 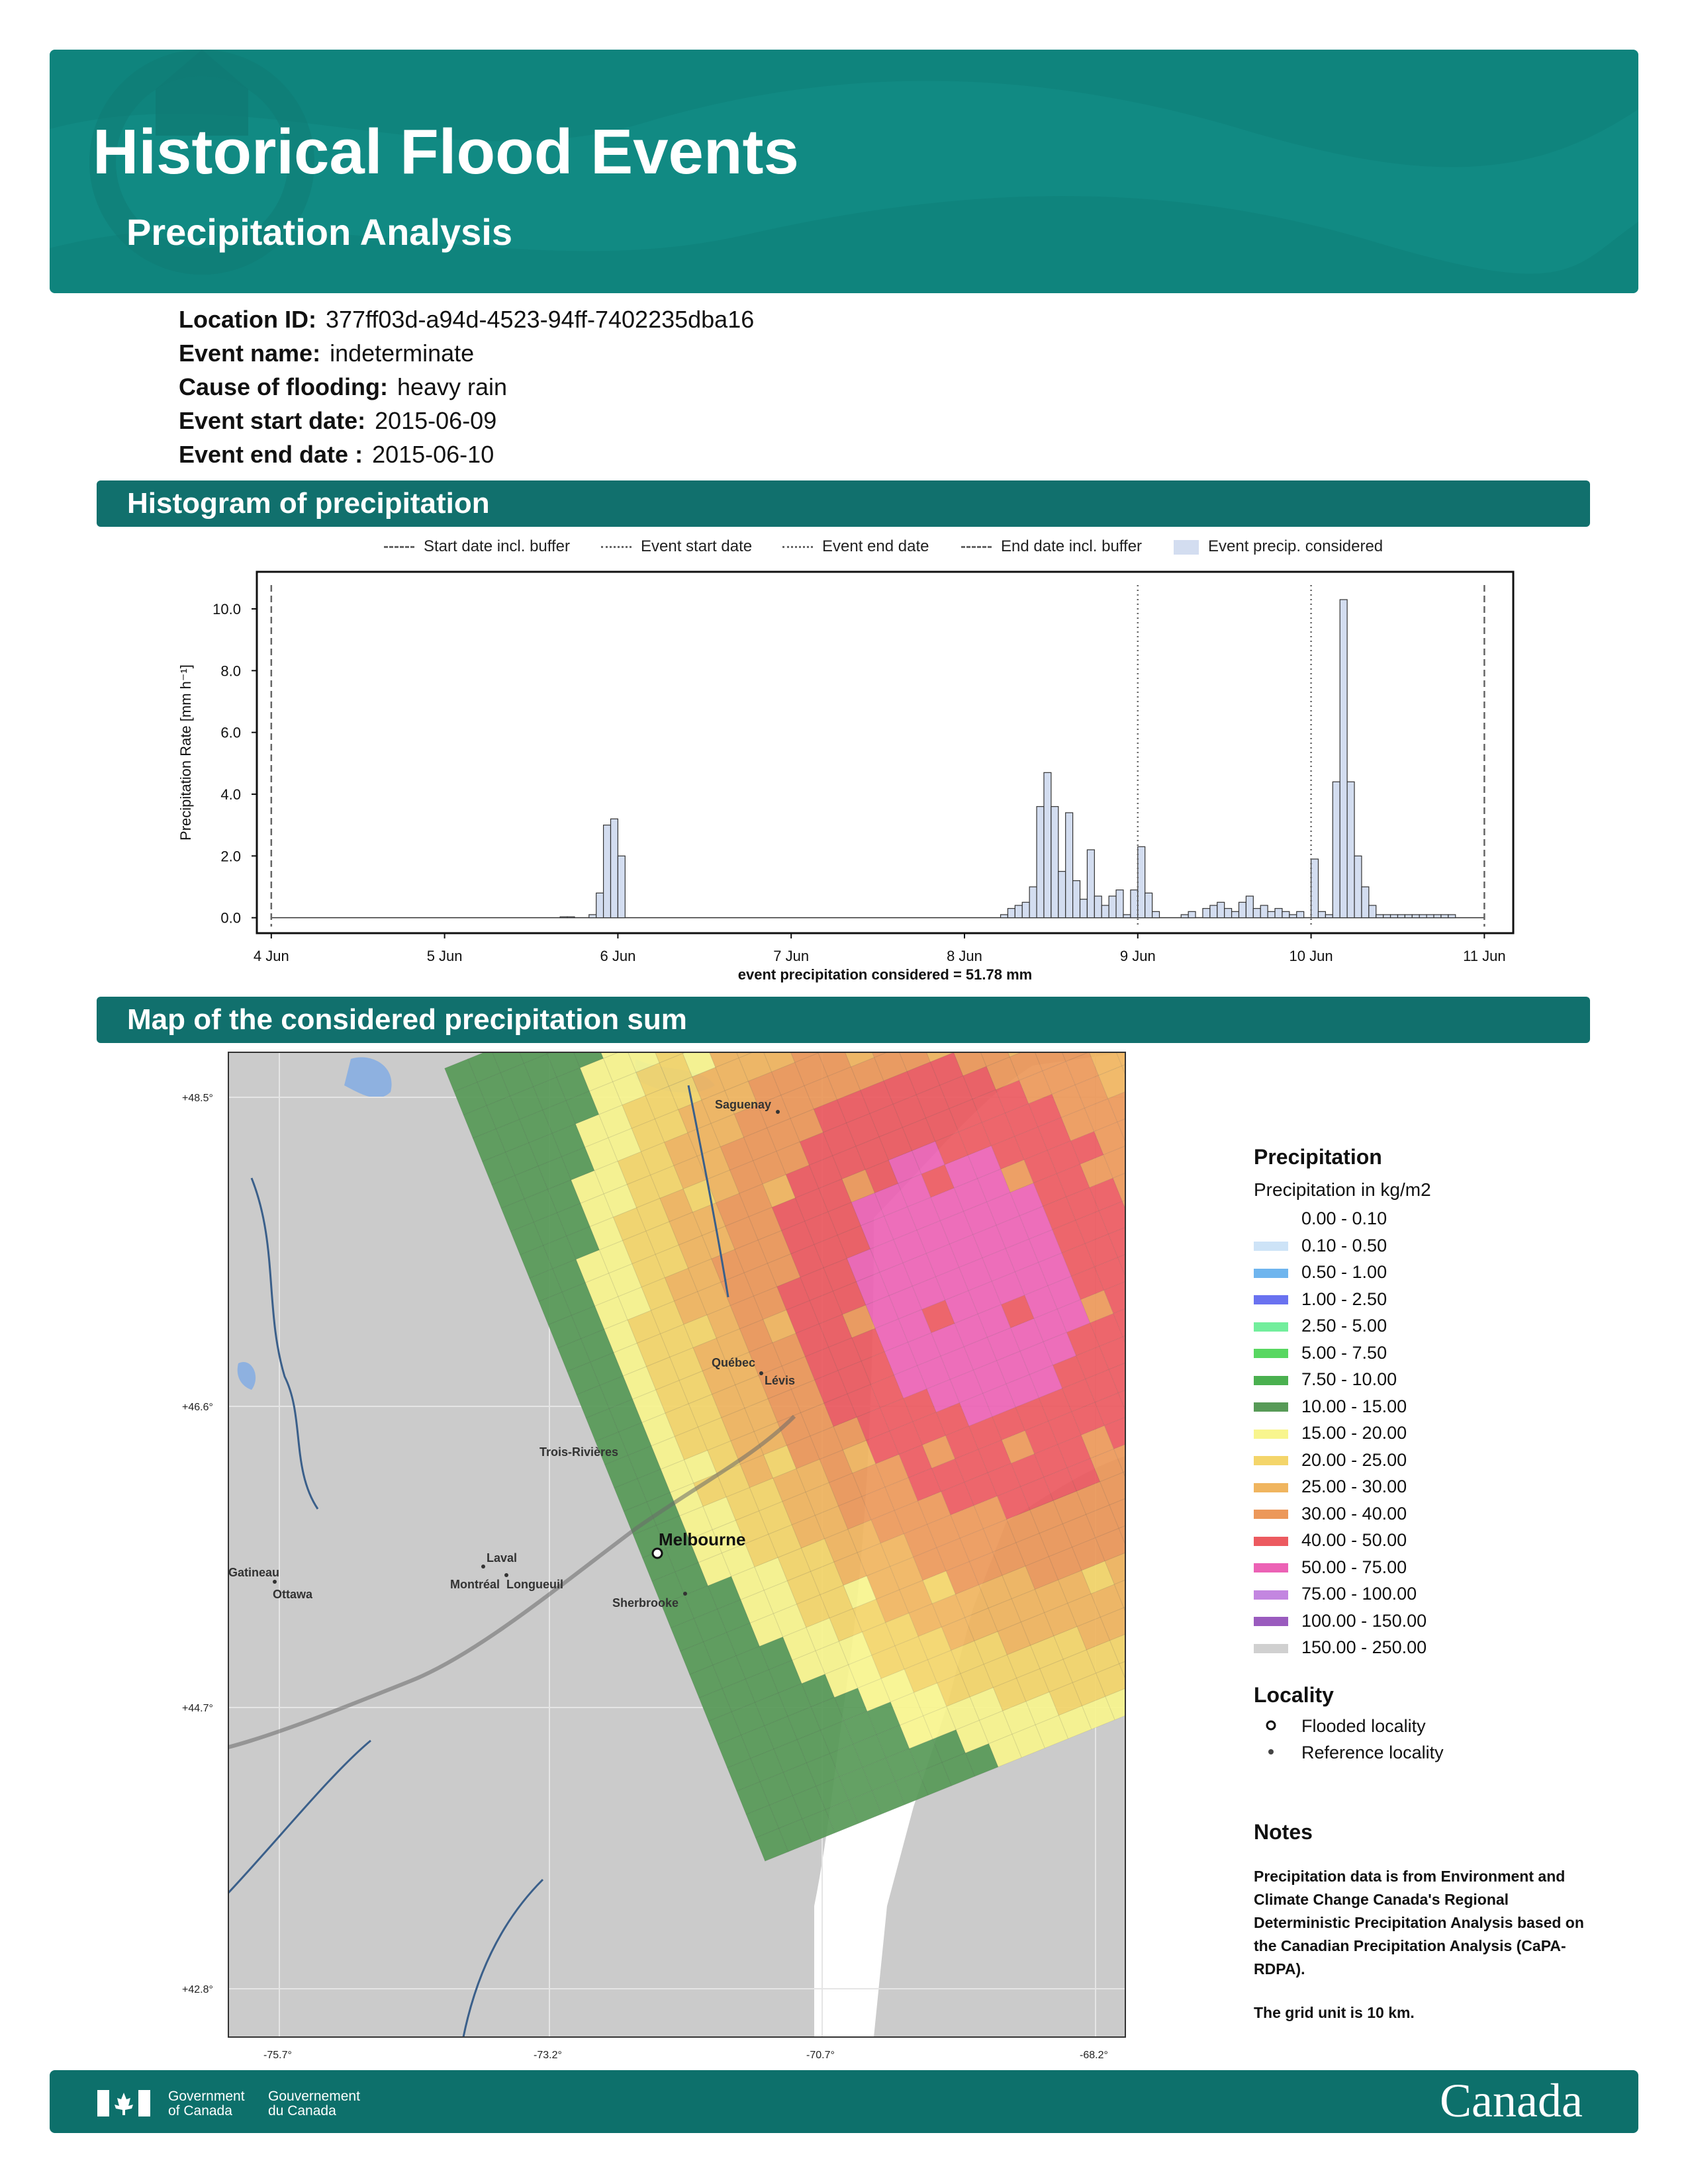 What do you see at coordinates (1311, 956) in the screenshot?
I see `x-tick-label: 10 Jun` at bounding box center [1311, 956].